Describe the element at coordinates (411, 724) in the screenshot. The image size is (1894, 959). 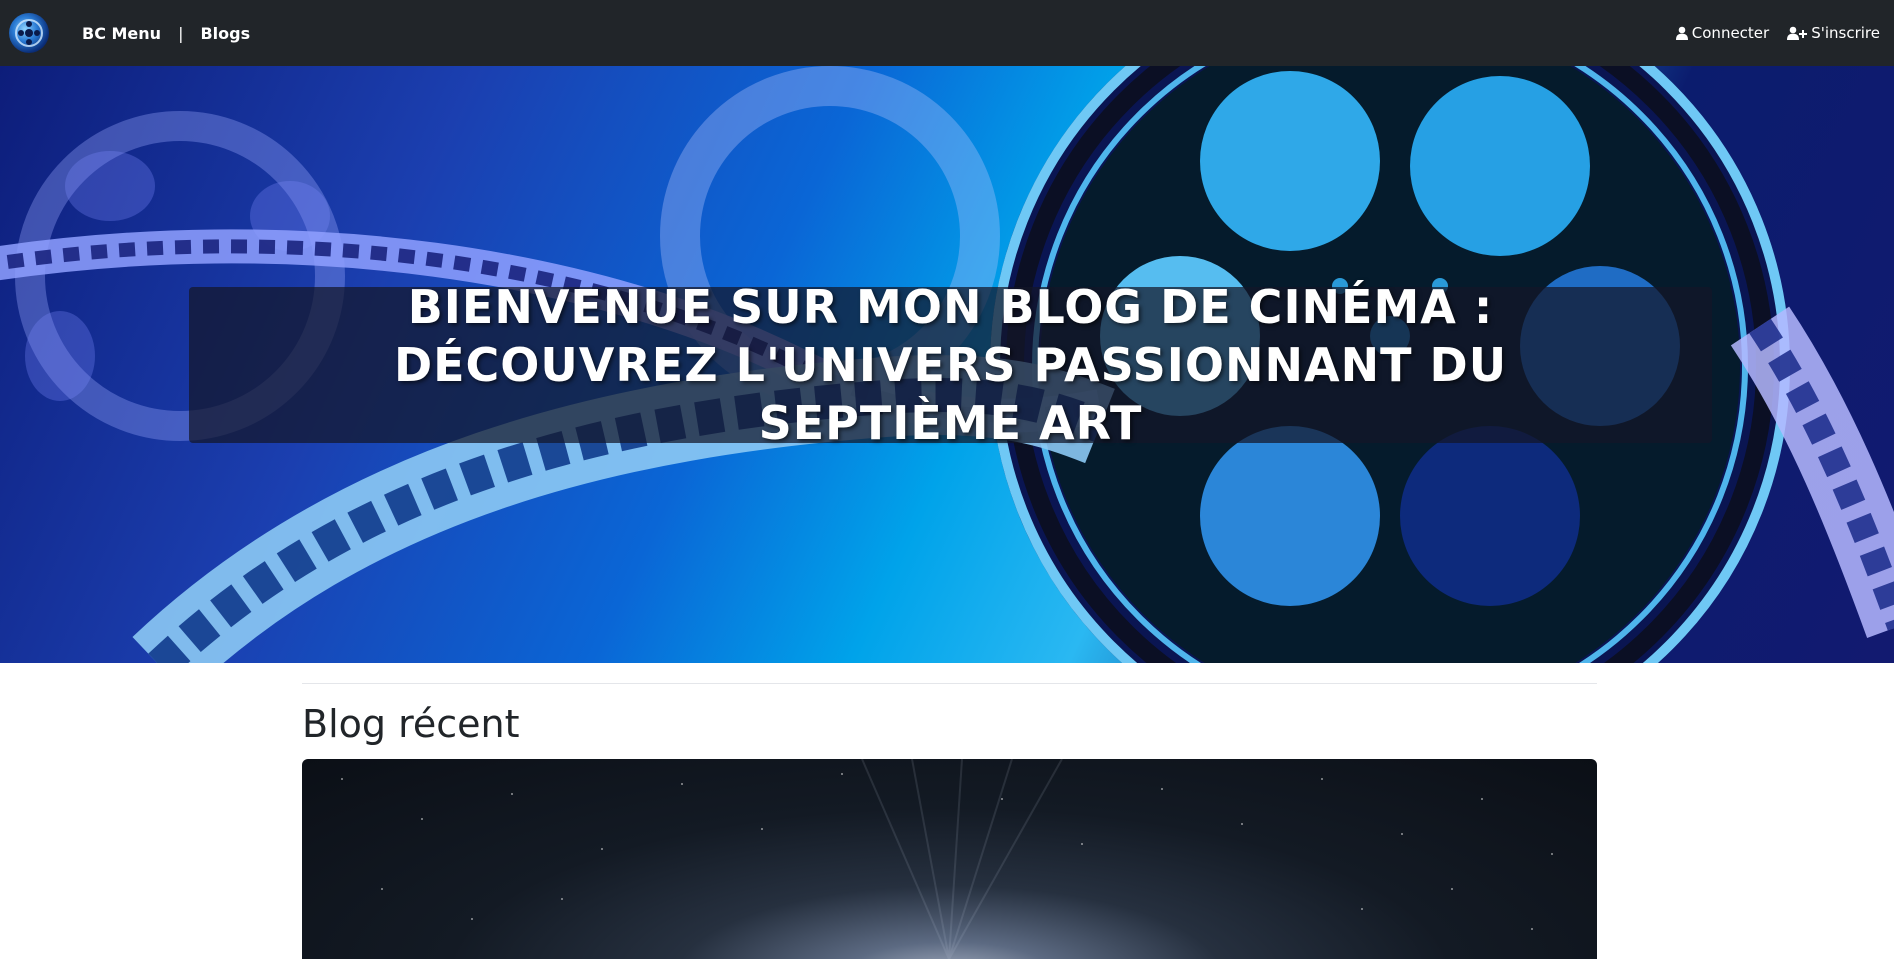
I see `recent-blog-heading: Blog récent` at that location.